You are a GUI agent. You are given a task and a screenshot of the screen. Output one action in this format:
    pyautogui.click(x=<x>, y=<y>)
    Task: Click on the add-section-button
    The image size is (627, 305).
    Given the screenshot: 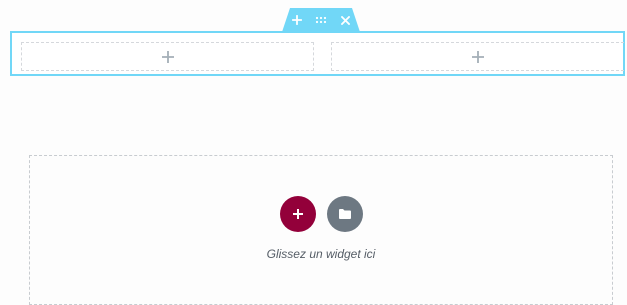 What is the action you would take?
    pyautogui.click(x=297, y=20)
    